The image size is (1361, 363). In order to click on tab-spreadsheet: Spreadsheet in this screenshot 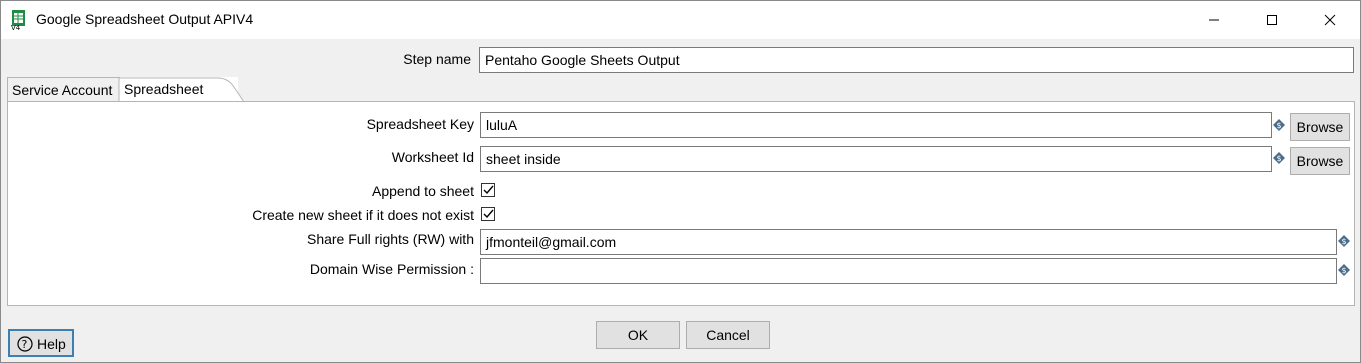, I will do `click(181, 90)`.